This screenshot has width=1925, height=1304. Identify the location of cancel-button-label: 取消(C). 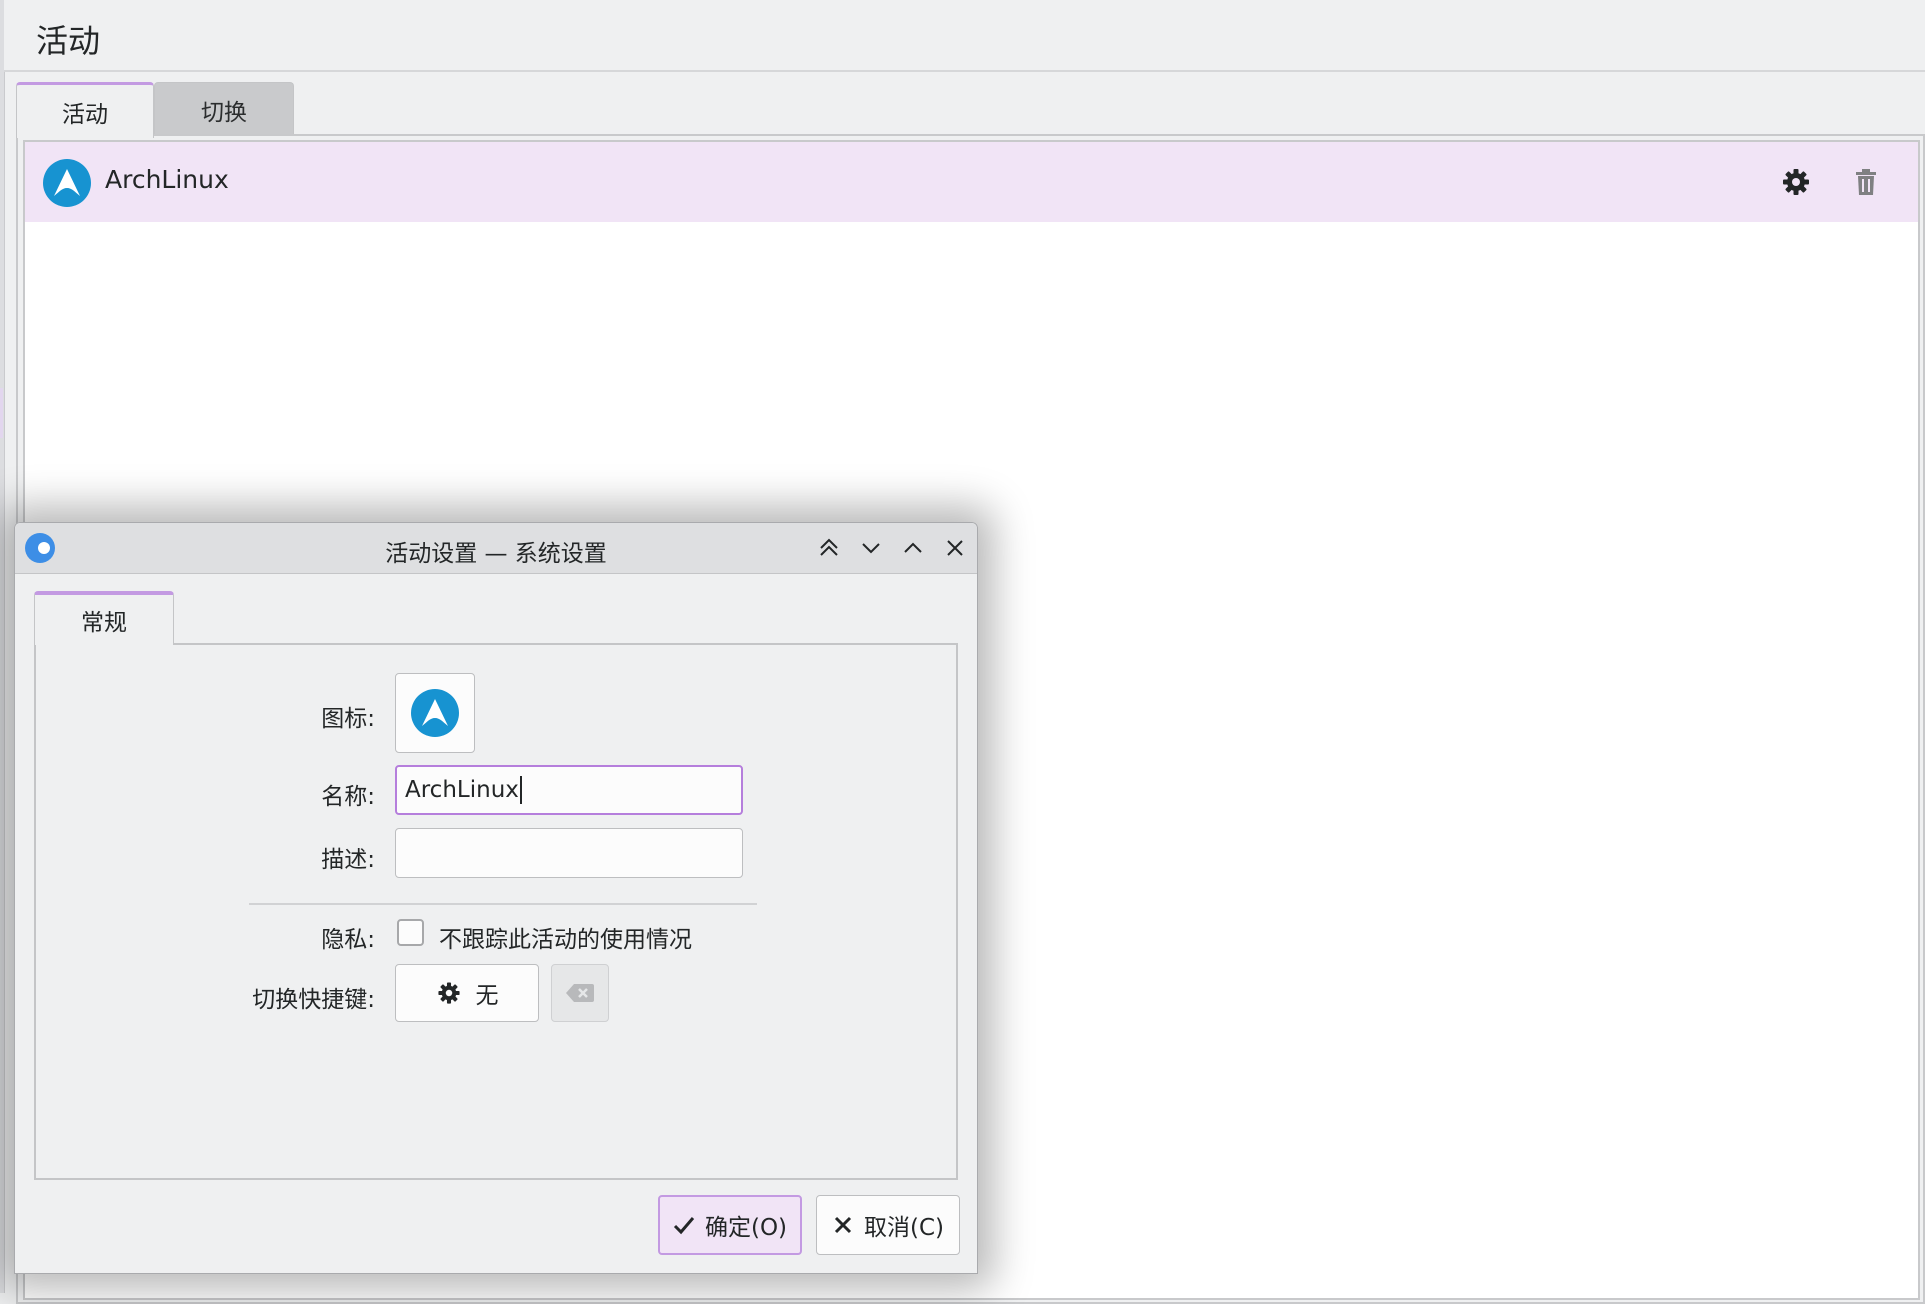
(903, 1228).